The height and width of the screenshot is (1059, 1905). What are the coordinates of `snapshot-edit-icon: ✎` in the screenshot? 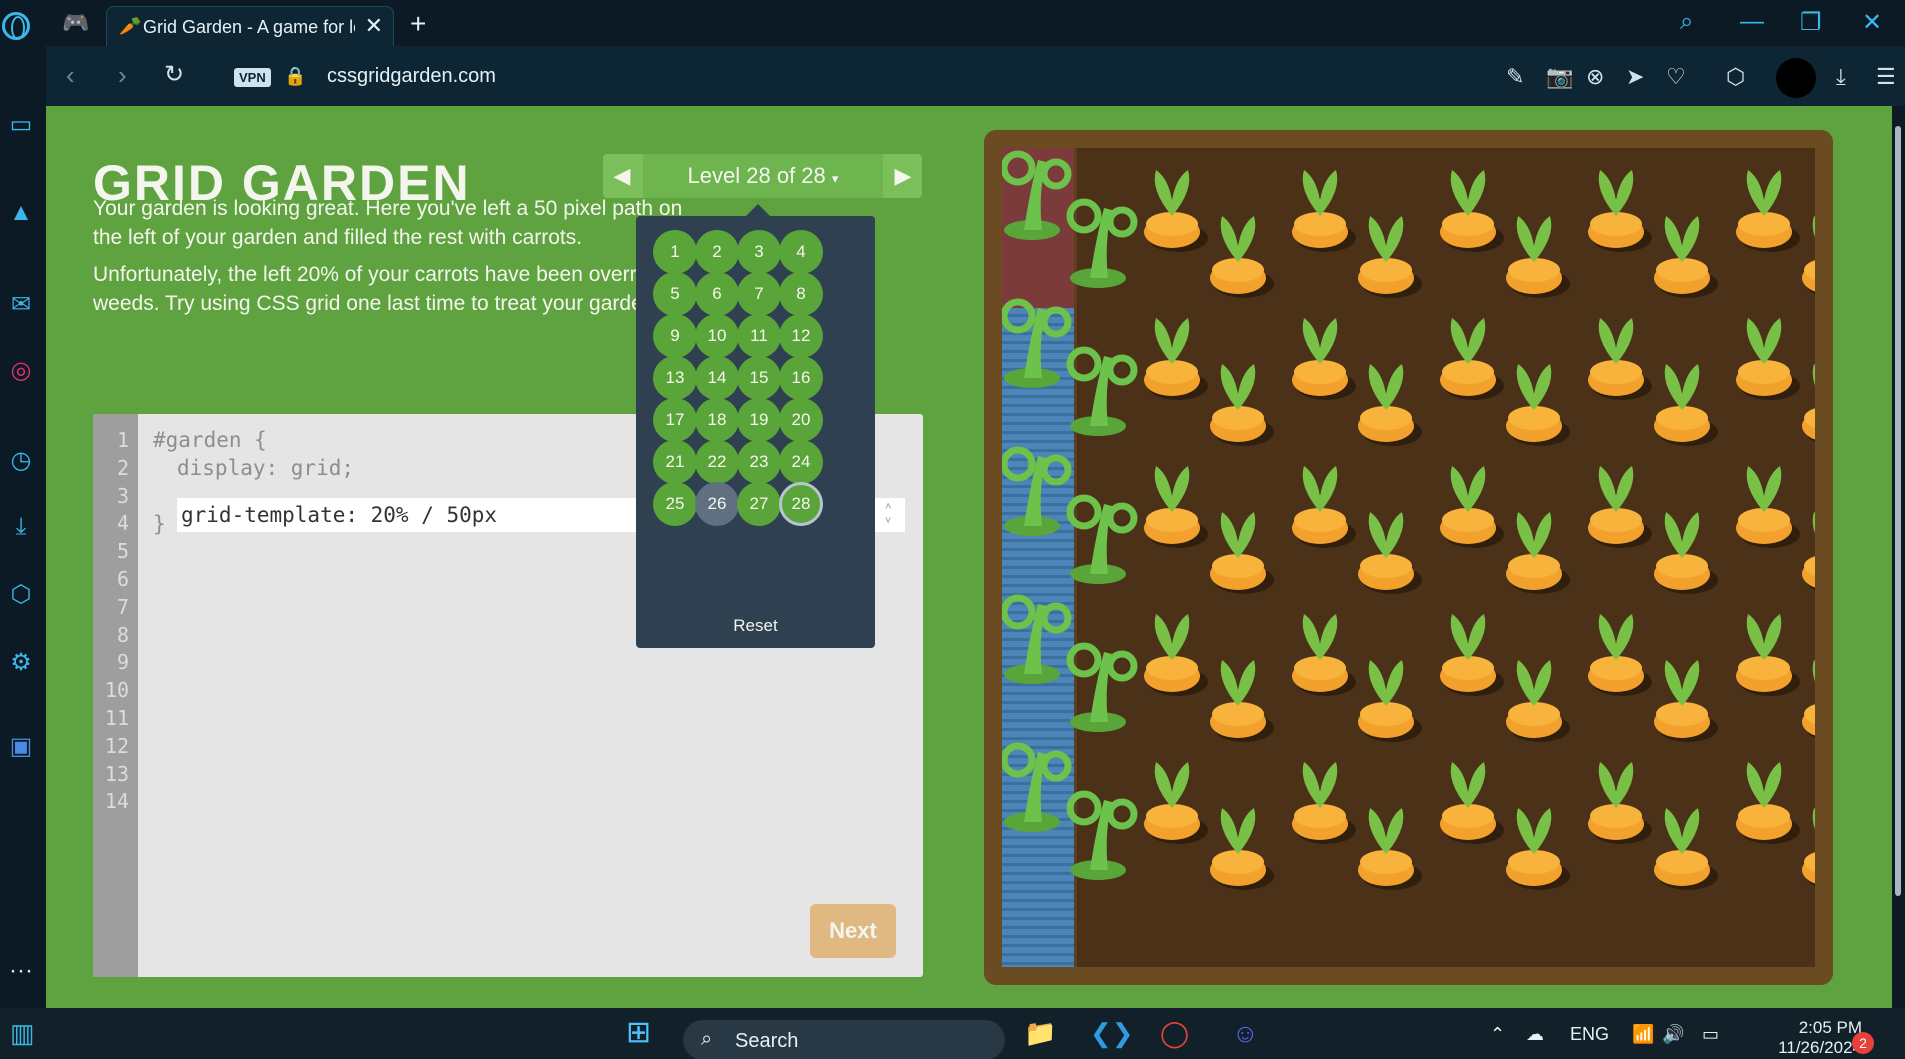 It's located at (1515, 77).